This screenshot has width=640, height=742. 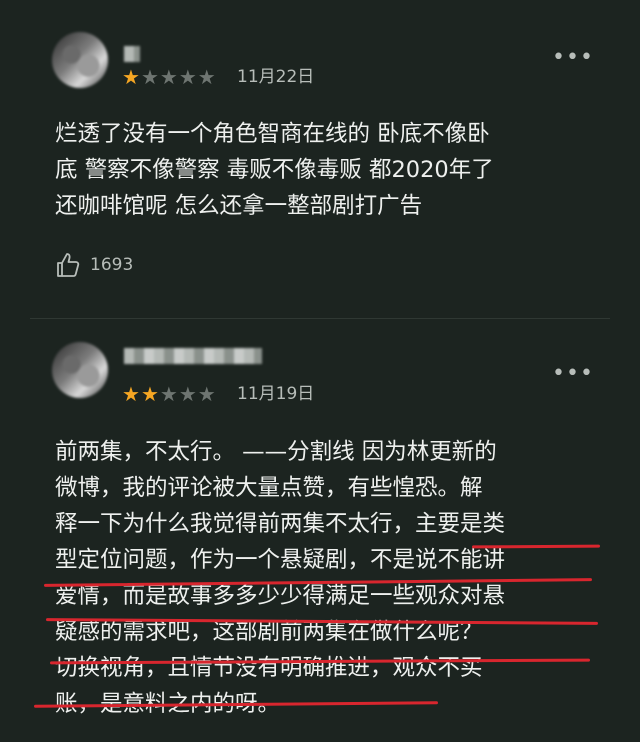 I want to click on review-date: 11月22日, so click(x=276, y=77).